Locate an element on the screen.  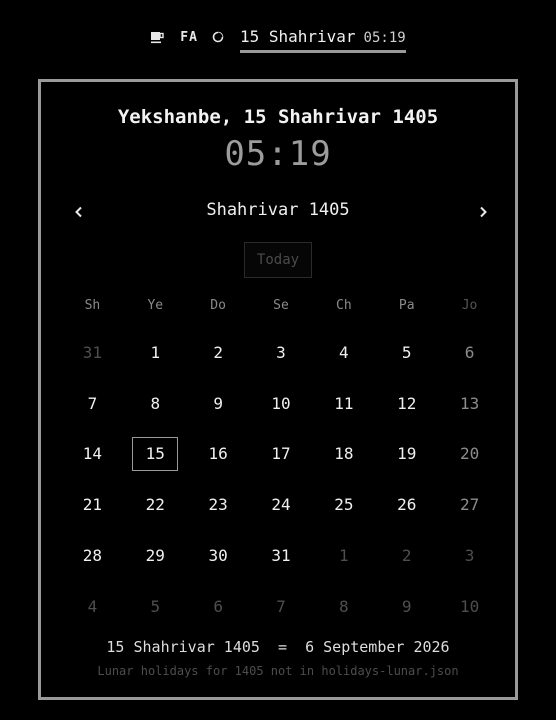
full-date-heading: Yekshanbe, 15 Shahrivar 1405 is located at coordinates (278, 117).